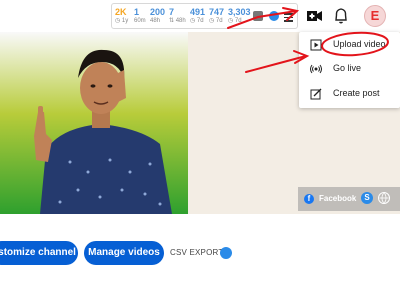 Image resolution: width=400 pixels, height=284 pixels. Describe the element at coordinates (316, 68) in the screenshot. I see `broadcast-icon` at that location.